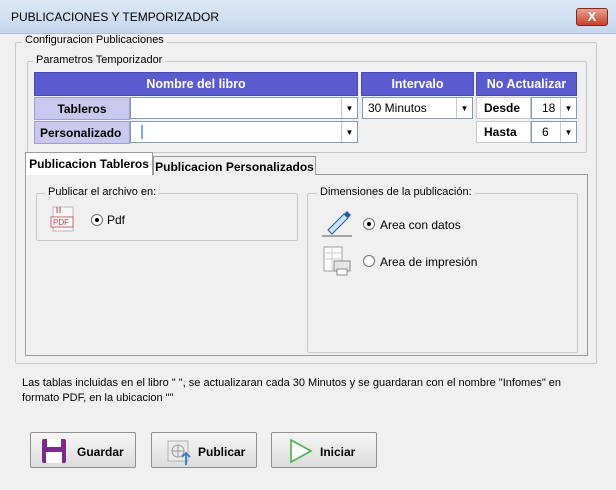 This screenshot has width=616, height=490. I want to click on row-label-tableros: Tableros, so click(82, 108).